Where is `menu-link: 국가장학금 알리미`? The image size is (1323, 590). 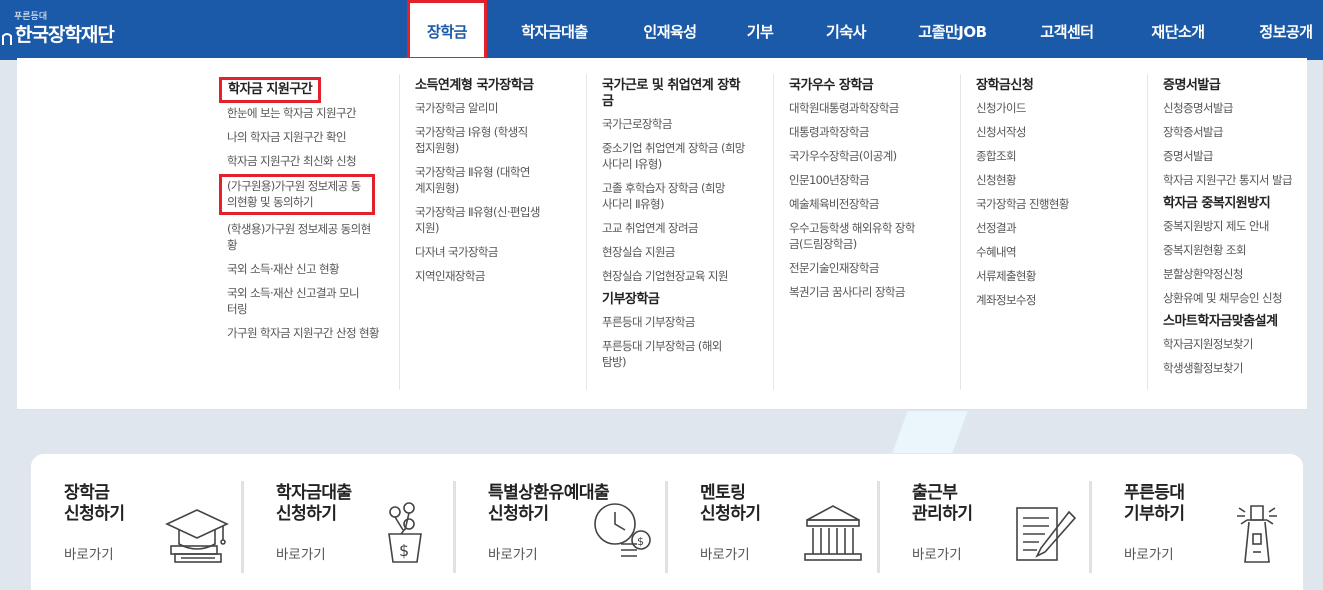 menu-link: 국가장학금 알리미 is located at coordinates (497, 108).